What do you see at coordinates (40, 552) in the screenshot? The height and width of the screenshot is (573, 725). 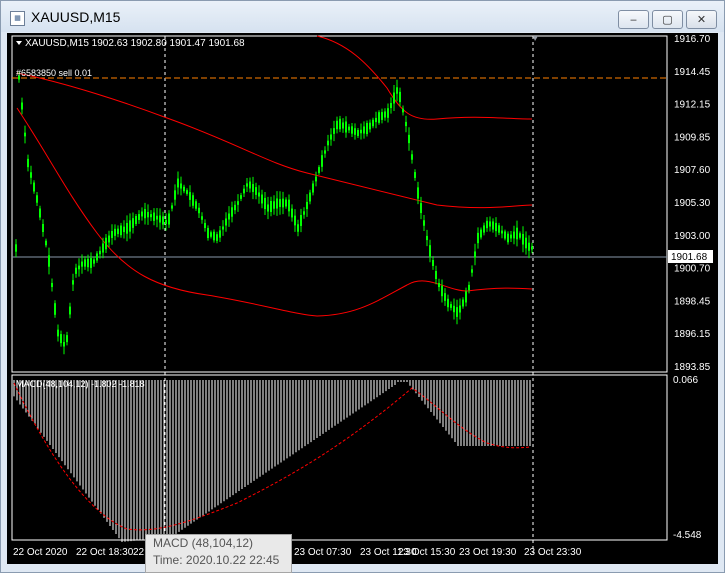 I see `time-tick-label: 22 Oct 2020` at bounding box center [40, 552].